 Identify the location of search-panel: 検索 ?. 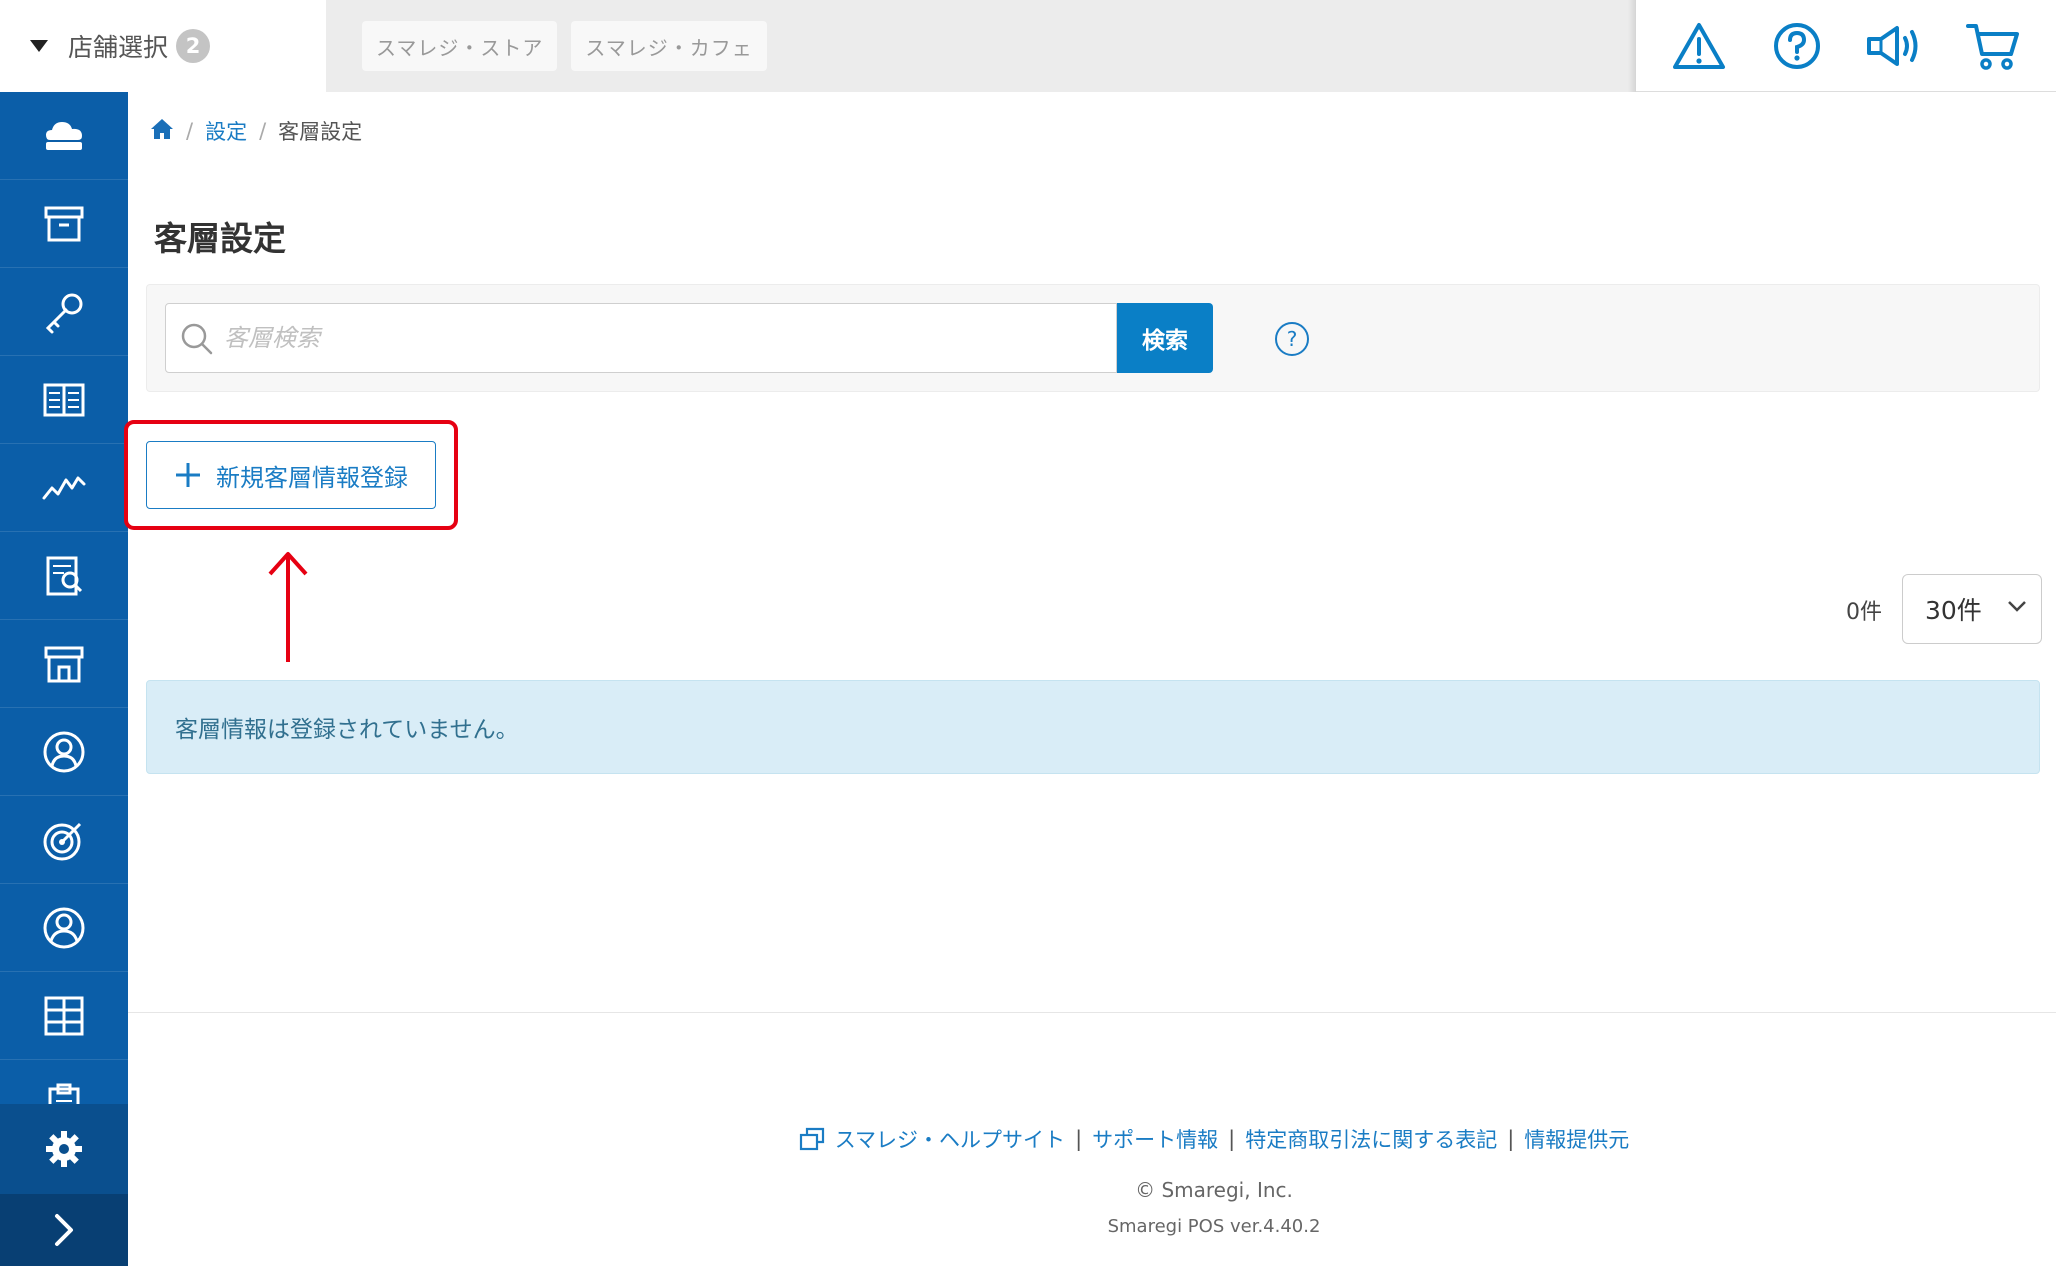
(1093, 338).